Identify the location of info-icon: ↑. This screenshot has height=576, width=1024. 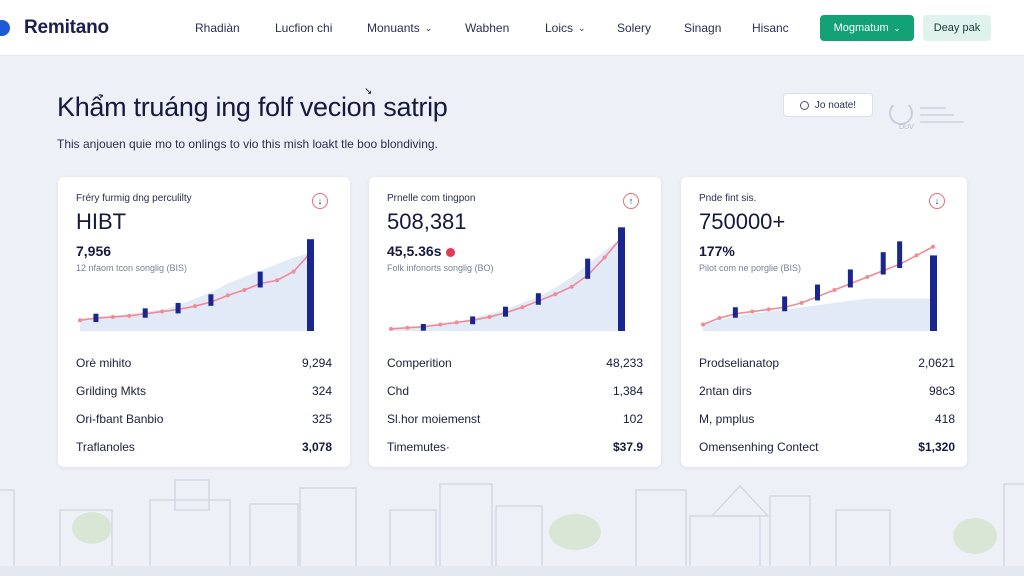
(631, 201).